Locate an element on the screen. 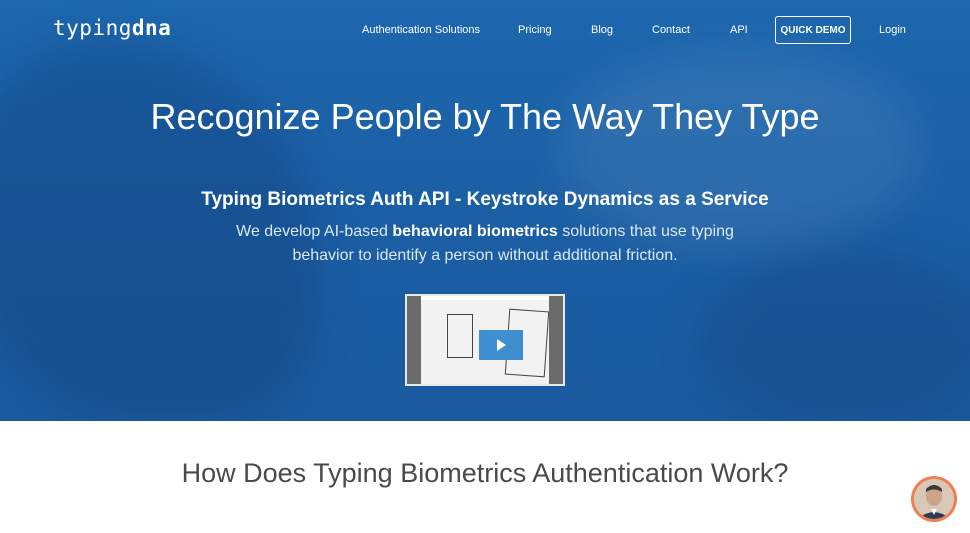  nav-contact: Contact is located at coordinates (671, 30).